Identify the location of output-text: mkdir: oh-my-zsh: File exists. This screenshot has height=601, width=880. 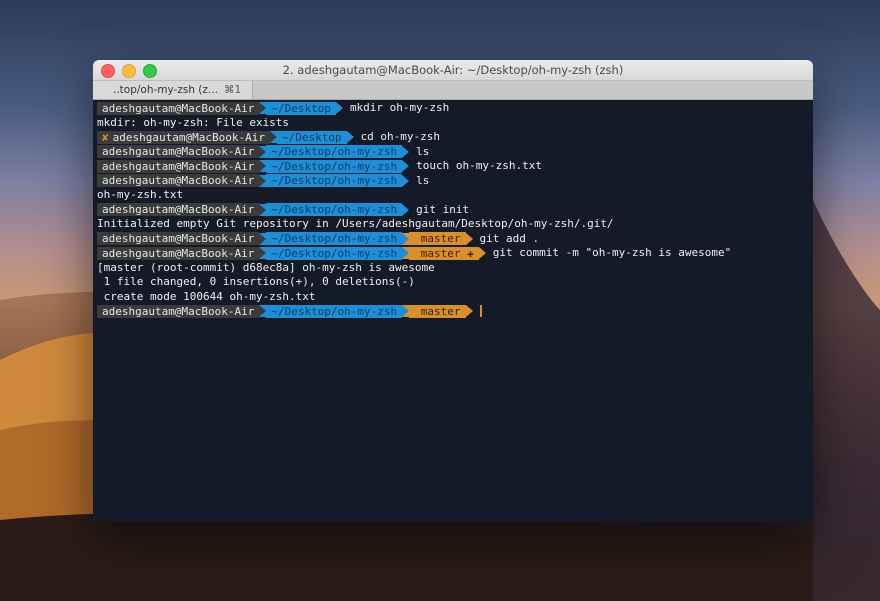
(193, 122).